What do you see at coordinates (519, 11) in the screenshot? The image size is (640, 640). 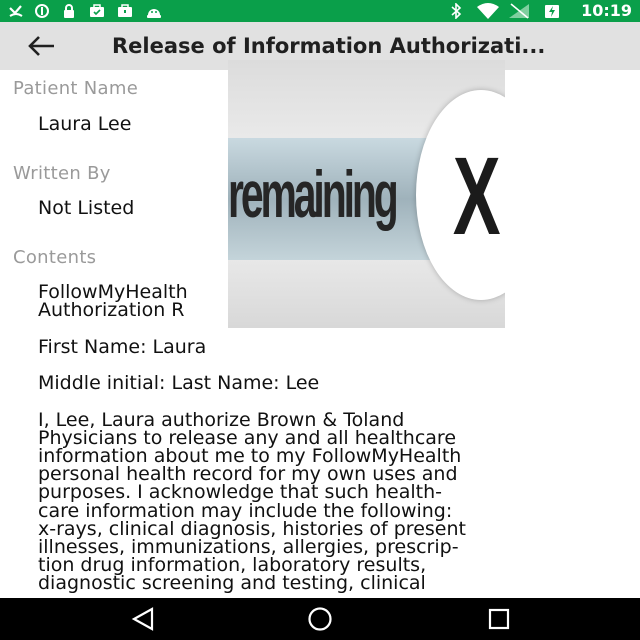 I see `no-signal-icon` at bounding box center [519, 11].